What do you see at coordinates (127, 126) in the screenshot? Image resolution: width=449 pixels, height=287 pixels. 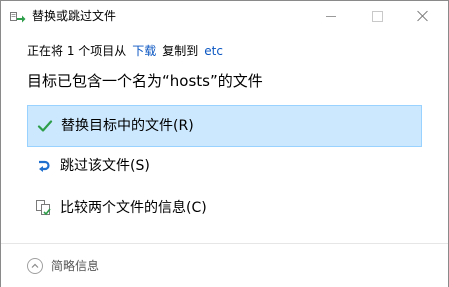 I see `replace-file-label: 替换目标中的文件(R)` at bounding box center [127, 126].